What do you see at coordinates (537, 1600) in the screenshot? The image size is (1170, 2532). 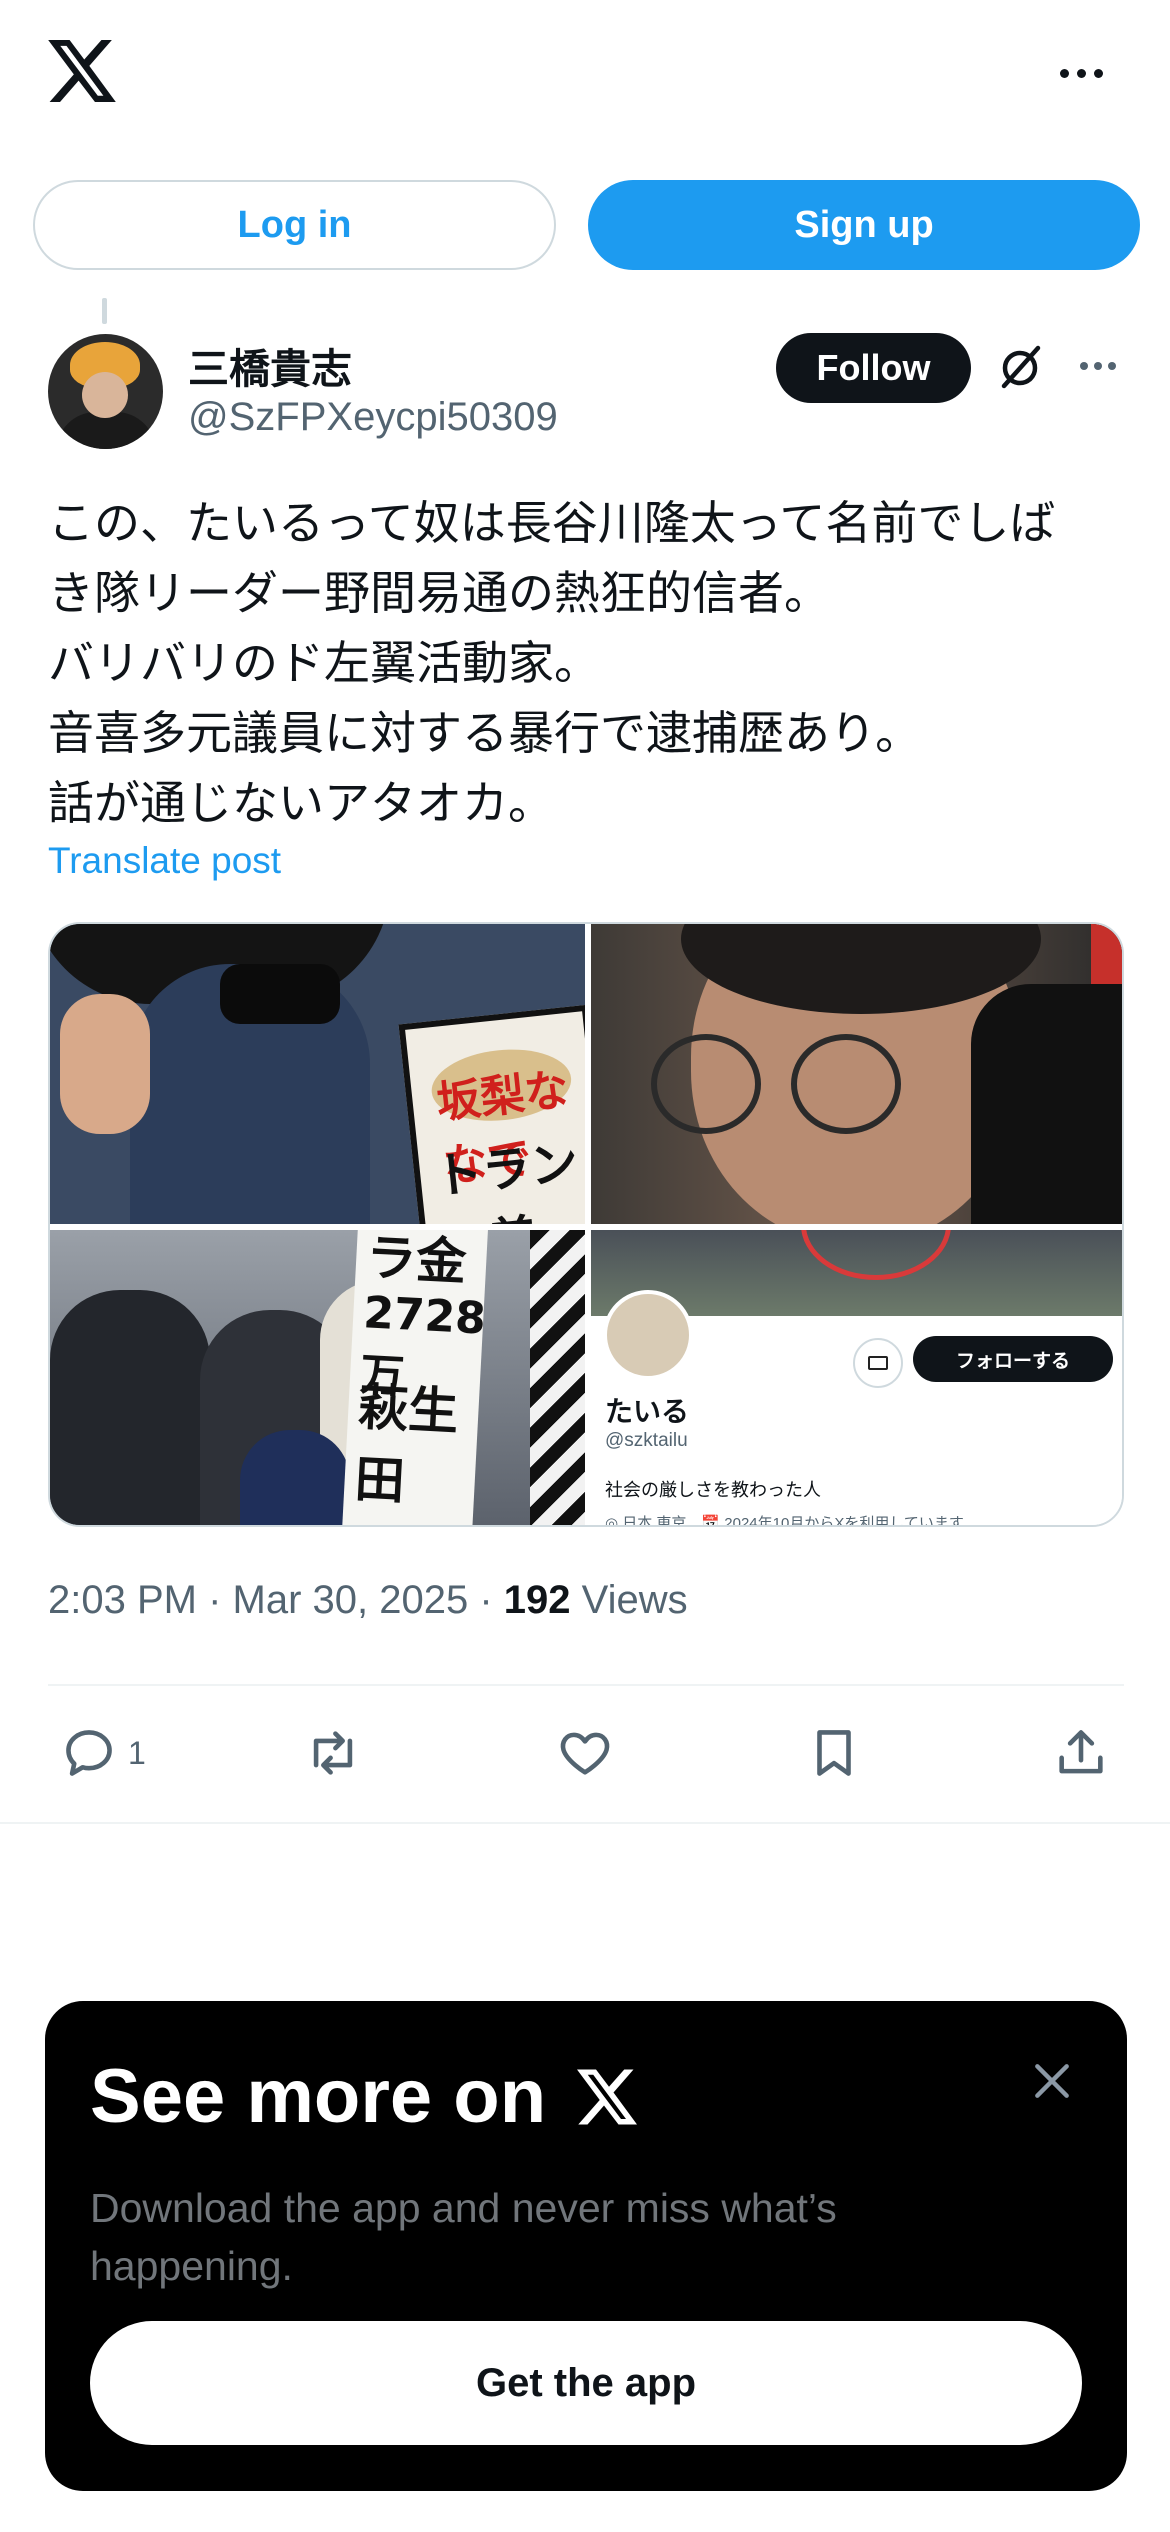 I see `views-count: 192` at bounding box center [537, 1600].